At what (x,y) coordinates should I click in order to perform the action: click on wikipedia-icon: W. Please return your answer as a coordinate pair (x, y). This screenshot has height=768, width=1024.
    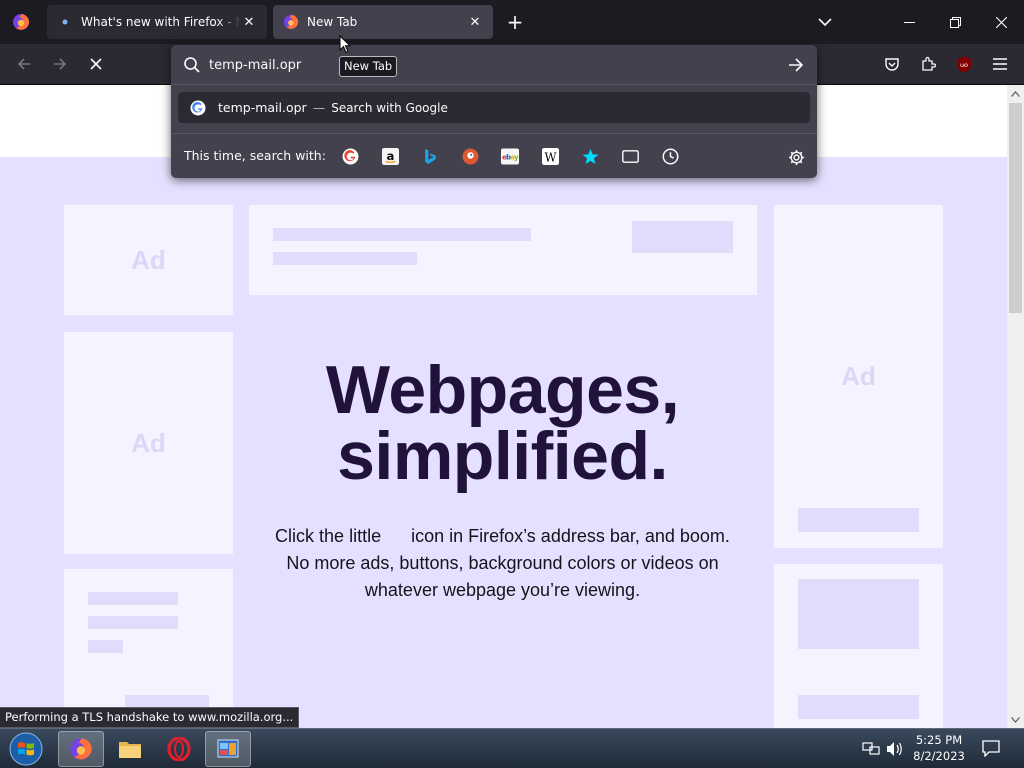
    Looking at the image, I should click on (550, 156).